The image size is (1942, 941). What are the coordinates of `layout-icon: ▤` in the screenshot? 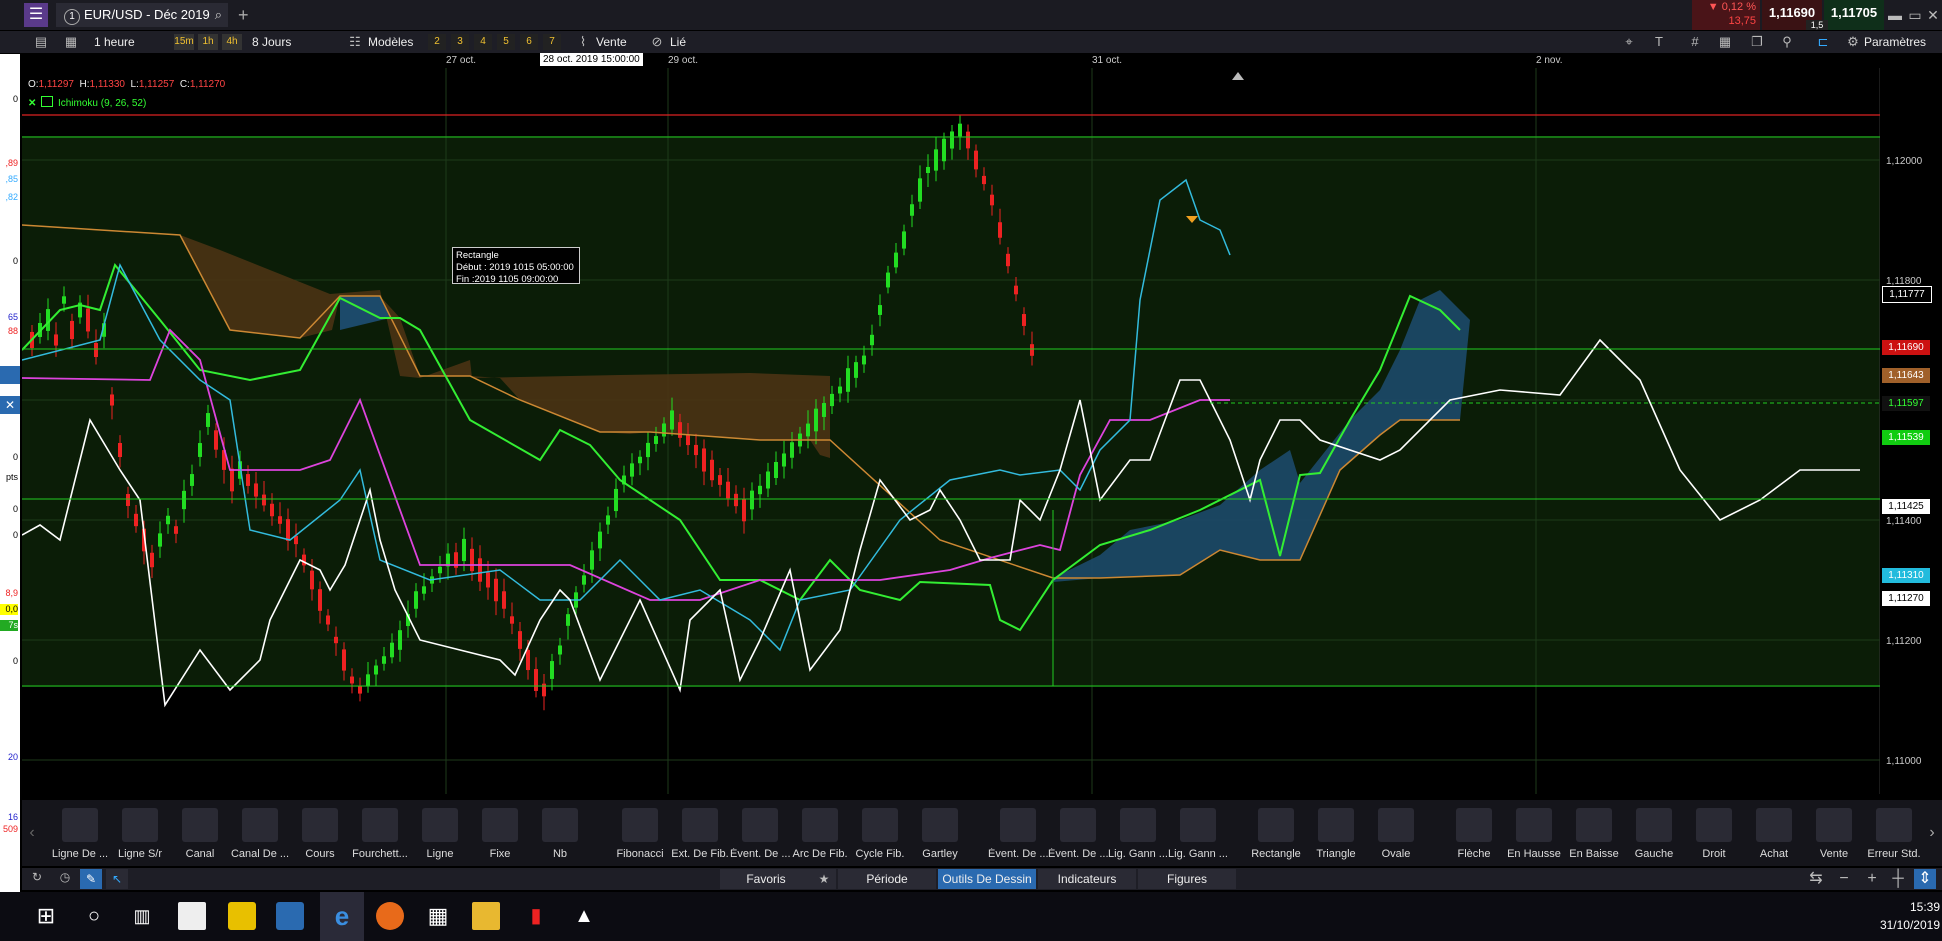 It's located at (41, 42).